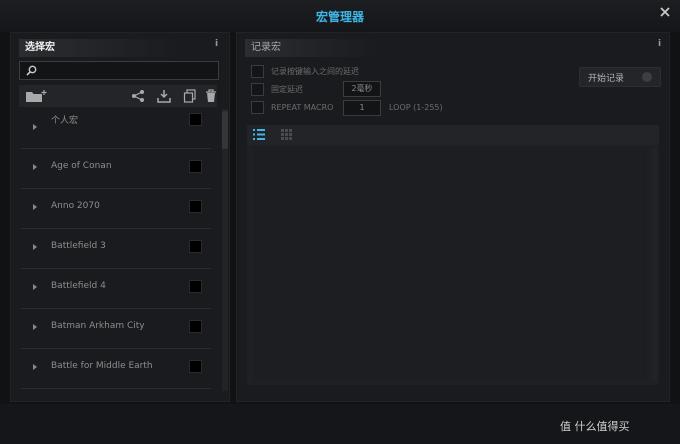 The image size is (680, 444). What do you see at coordinates (190, 96) in the screenshot?
I see `copy-icon` at bounding box center [190, 96].